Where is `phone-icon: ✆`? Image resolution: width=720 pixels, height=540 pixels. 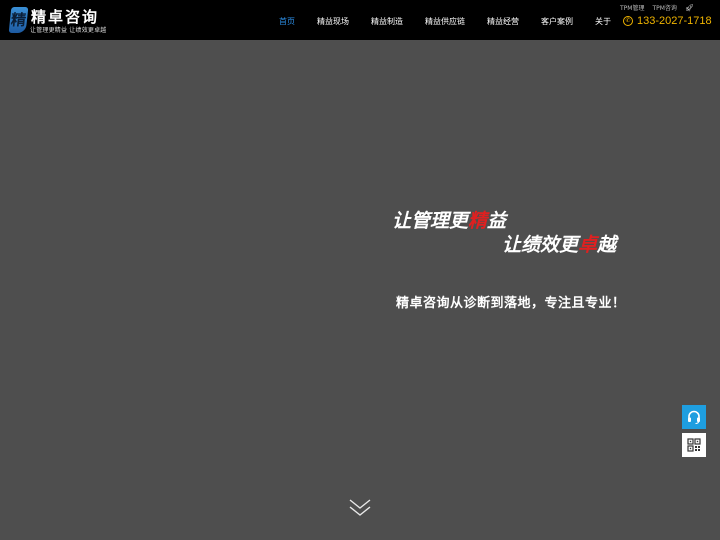
phone-icon: ✆ is located at coordinates (628, 21).